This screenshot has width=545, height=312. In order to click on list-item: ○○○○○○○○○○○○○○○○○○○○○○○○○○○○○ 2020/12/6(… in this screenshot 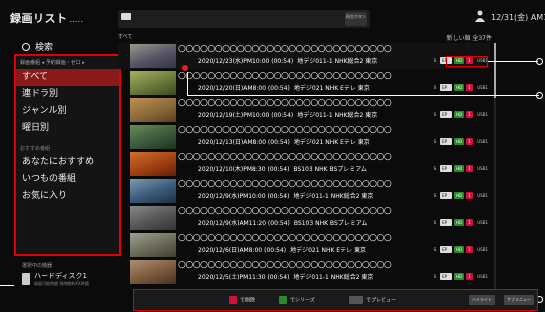, I will do `click(304, 245)`.